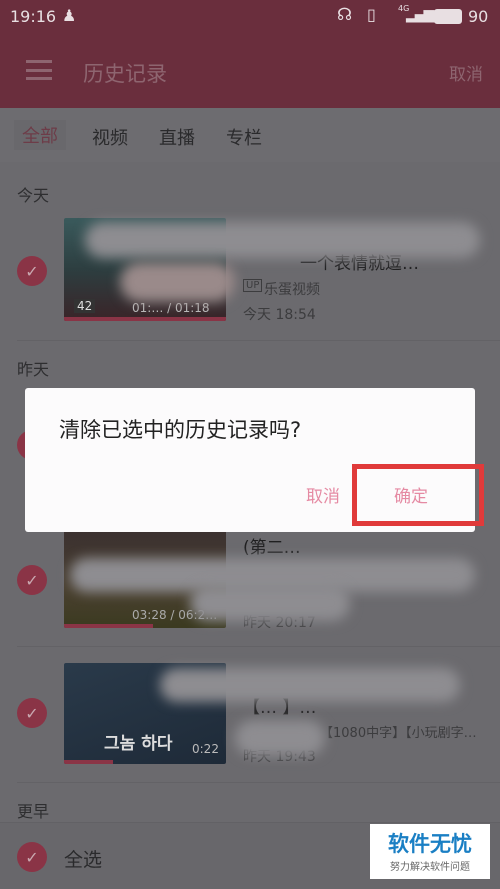  What do you see at coordinates (177, 137) in the screenshot?
I see `tab-live: 直播` at bounding box center [177, 137].